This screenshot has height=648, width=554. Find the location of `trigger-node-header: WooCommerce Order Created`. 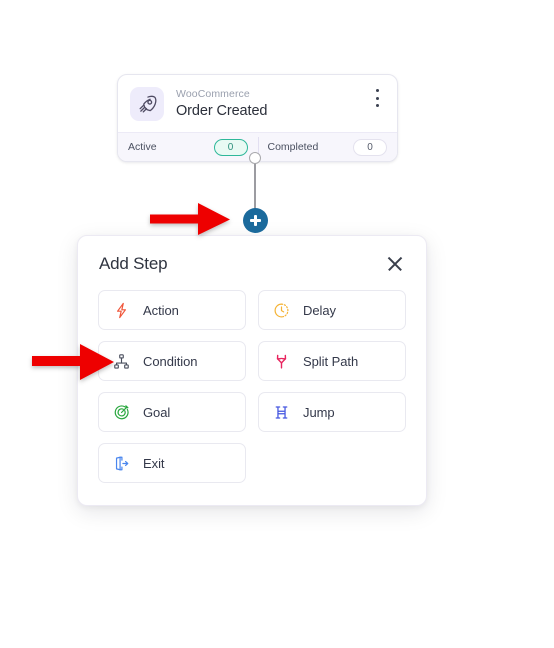

trigger-node-header: WooCommerce Order Created is located at coordinates (257, 103).